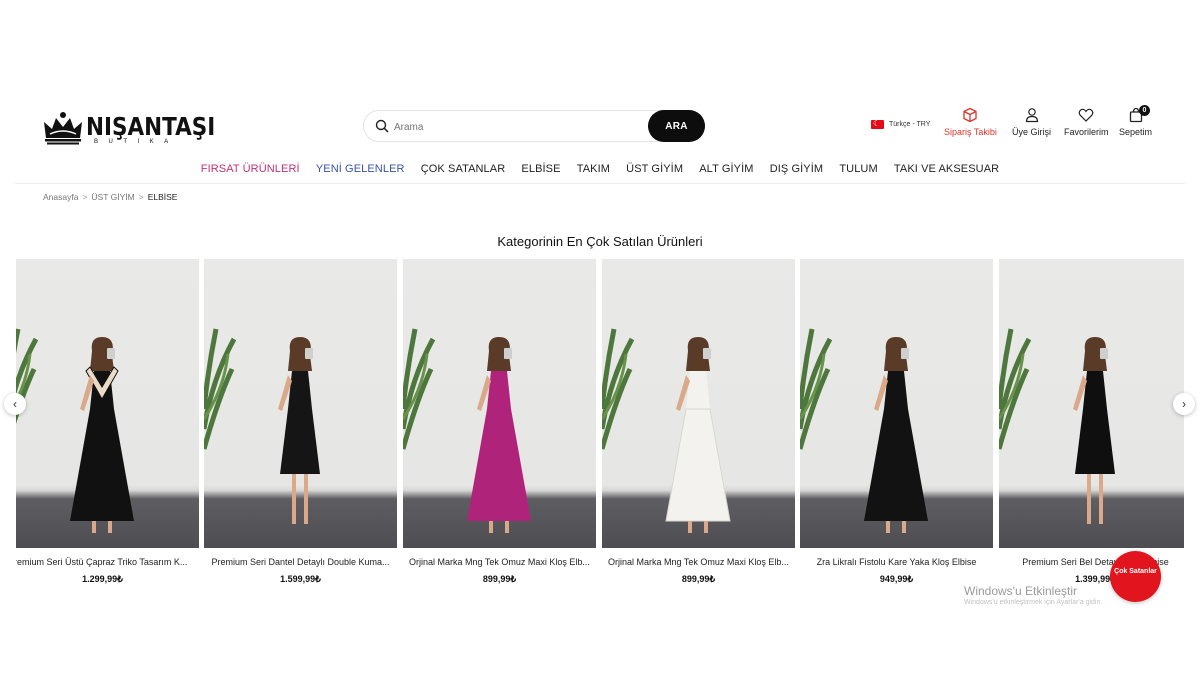 The height and width of the screenshot is (700, 1200). What do you see at coordinates (15, 404) in the screenshot?
I see `carousel-prev-button: ‹` at bounding box center [15, 404].